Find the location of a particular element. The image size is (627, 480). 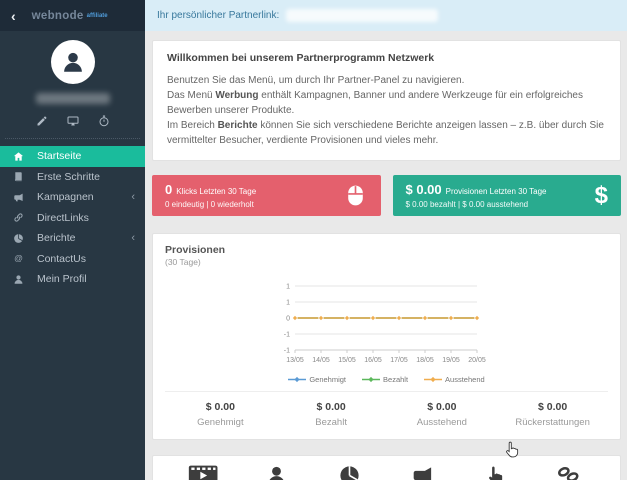

legend-item-bezahlt: Bezahlt is located at coordinates (385, 379).